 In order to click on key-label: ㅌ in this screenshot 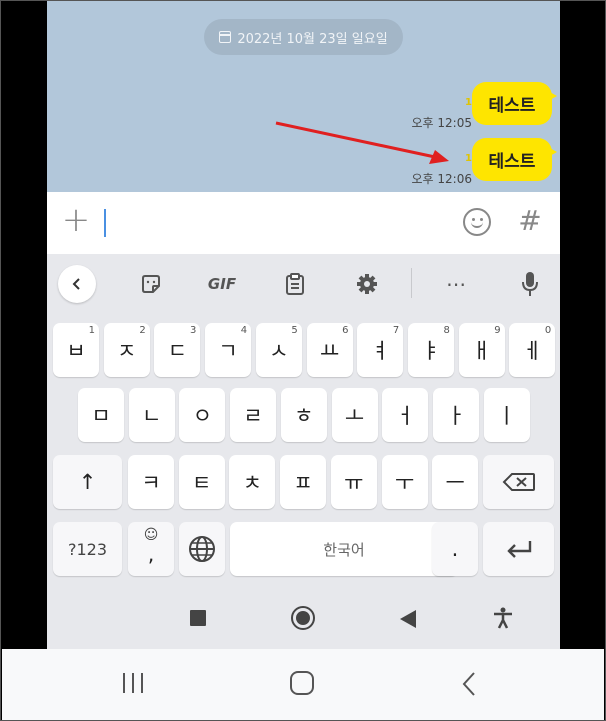, I will do `click(202, 483)`.